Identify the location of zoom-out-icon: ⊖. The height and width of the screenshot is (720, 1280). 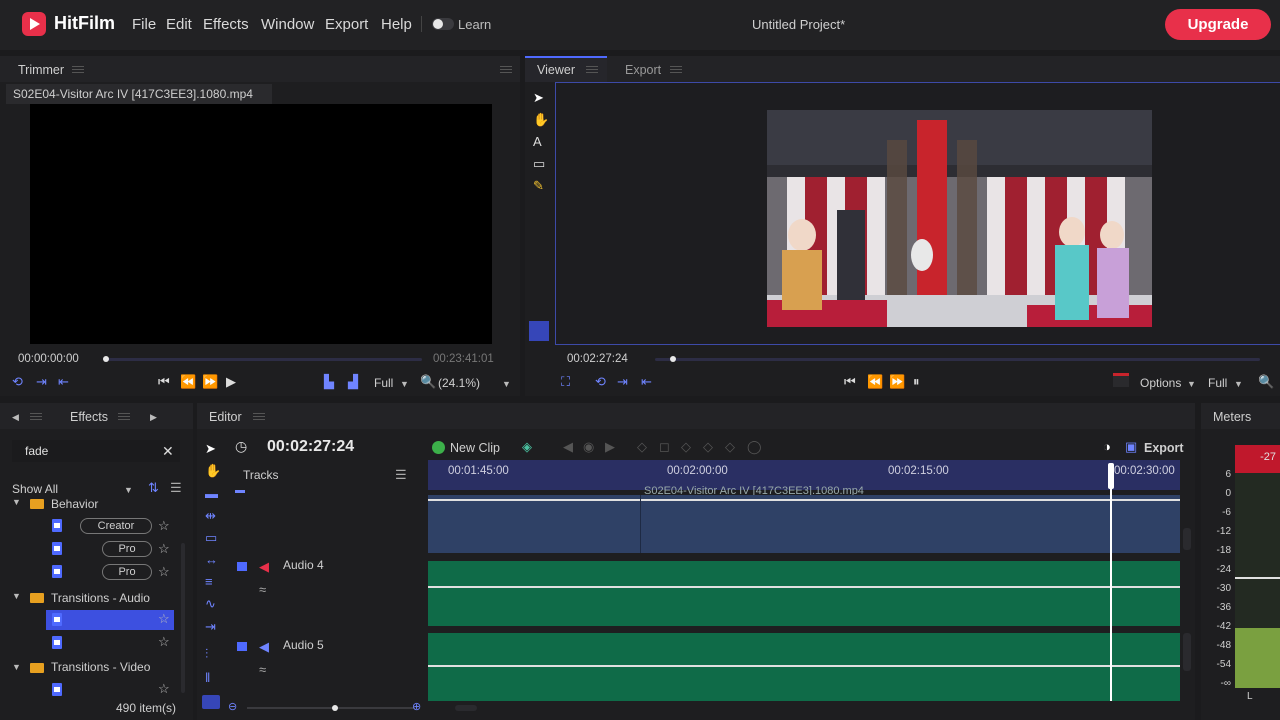
(232, 707).